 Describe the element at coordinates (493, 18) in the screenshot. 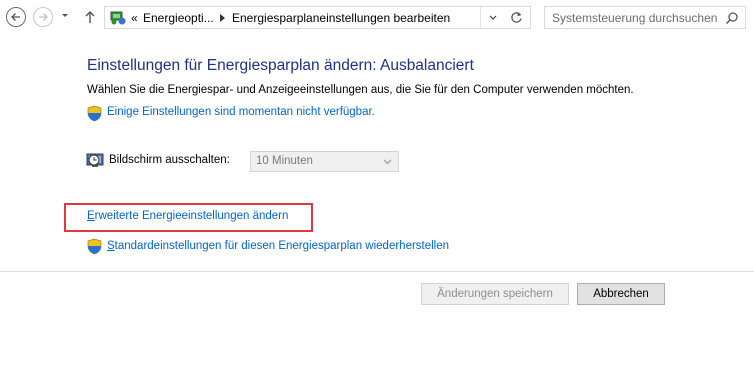

I see `address-history-chevron-icon` at that location.